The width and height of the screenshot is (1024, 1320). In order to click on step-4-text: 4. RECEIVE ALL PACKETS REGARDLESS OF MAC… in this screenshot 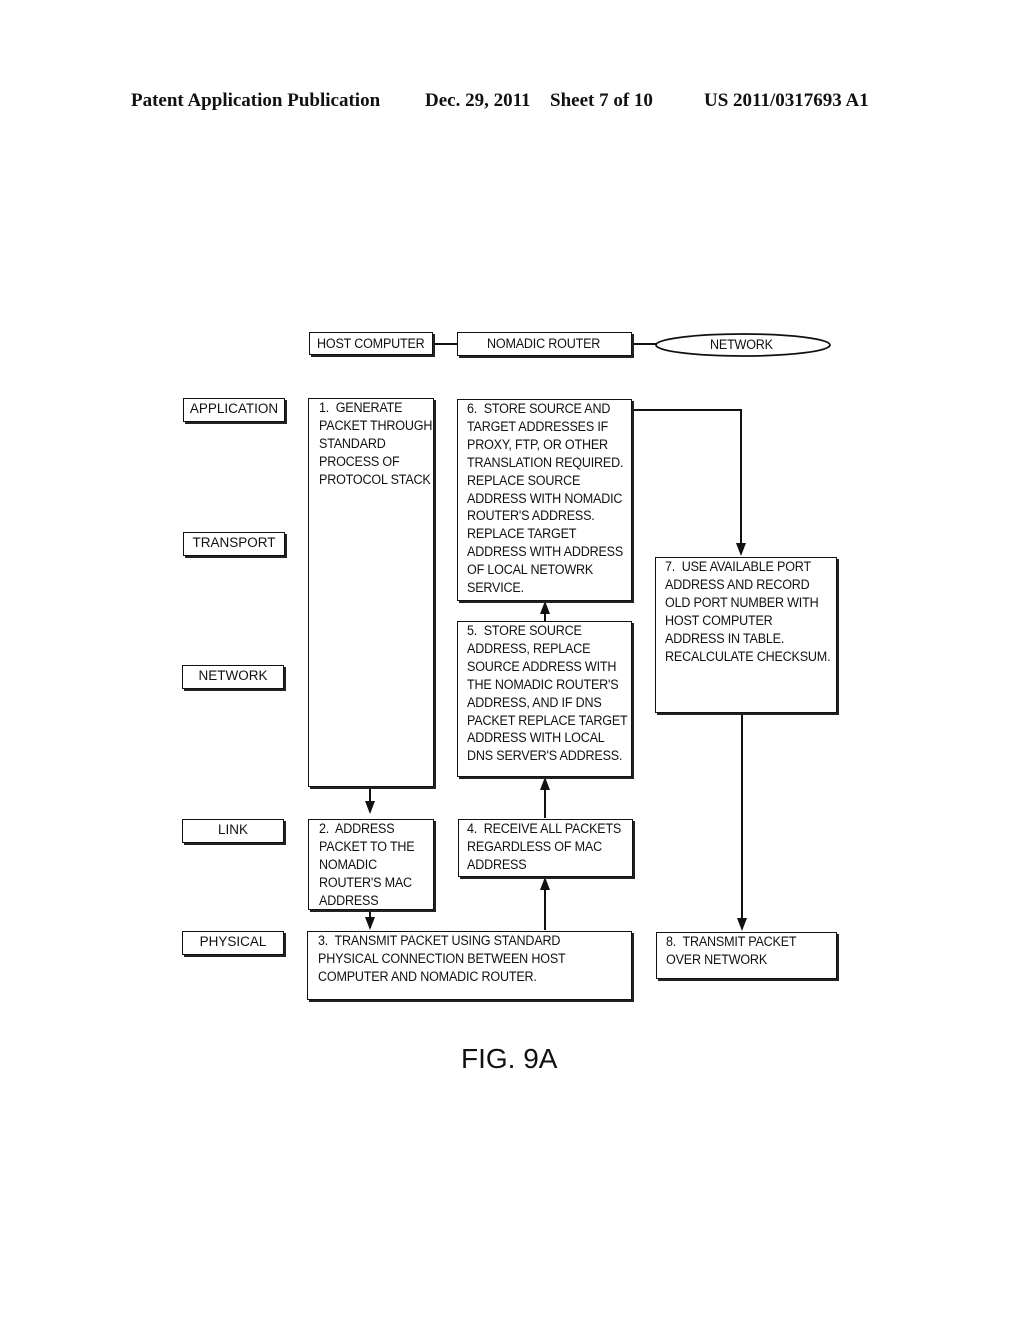, I will do `click(544, 846)`.